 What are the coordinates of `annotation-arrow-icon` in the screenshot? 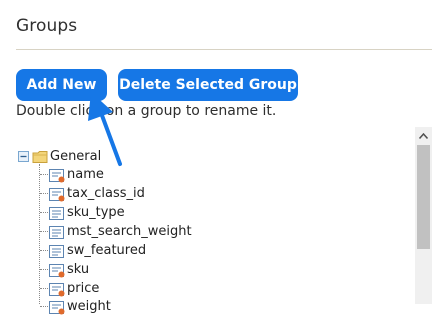 It's located at (105, 129).